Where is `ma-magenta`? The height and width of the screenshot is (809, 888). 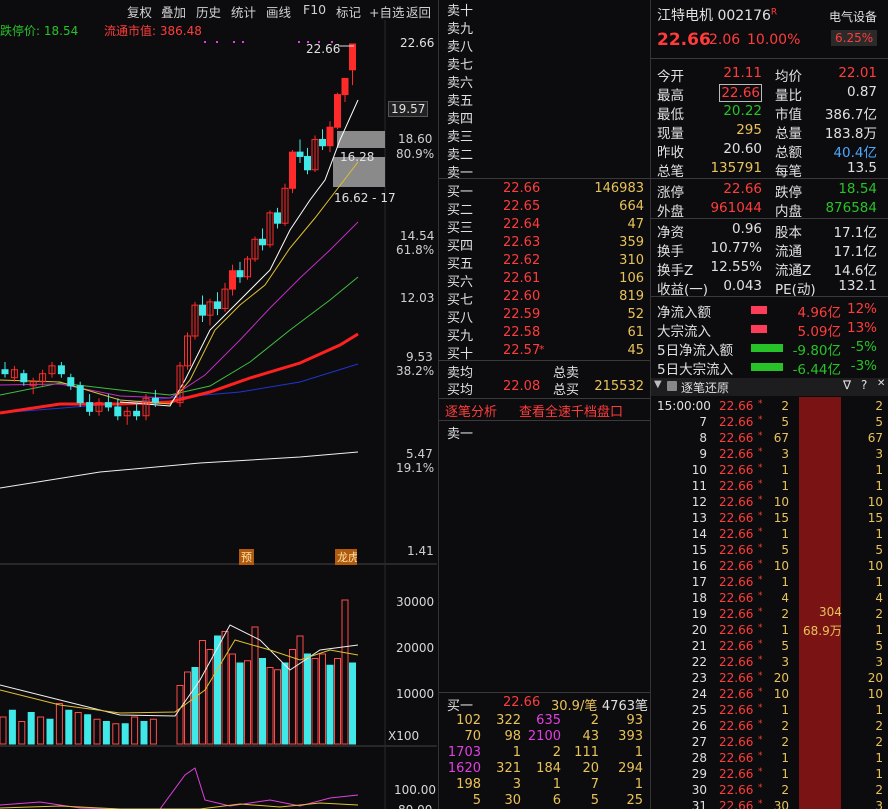 ma-magenta is located at coordinates (179, 310).